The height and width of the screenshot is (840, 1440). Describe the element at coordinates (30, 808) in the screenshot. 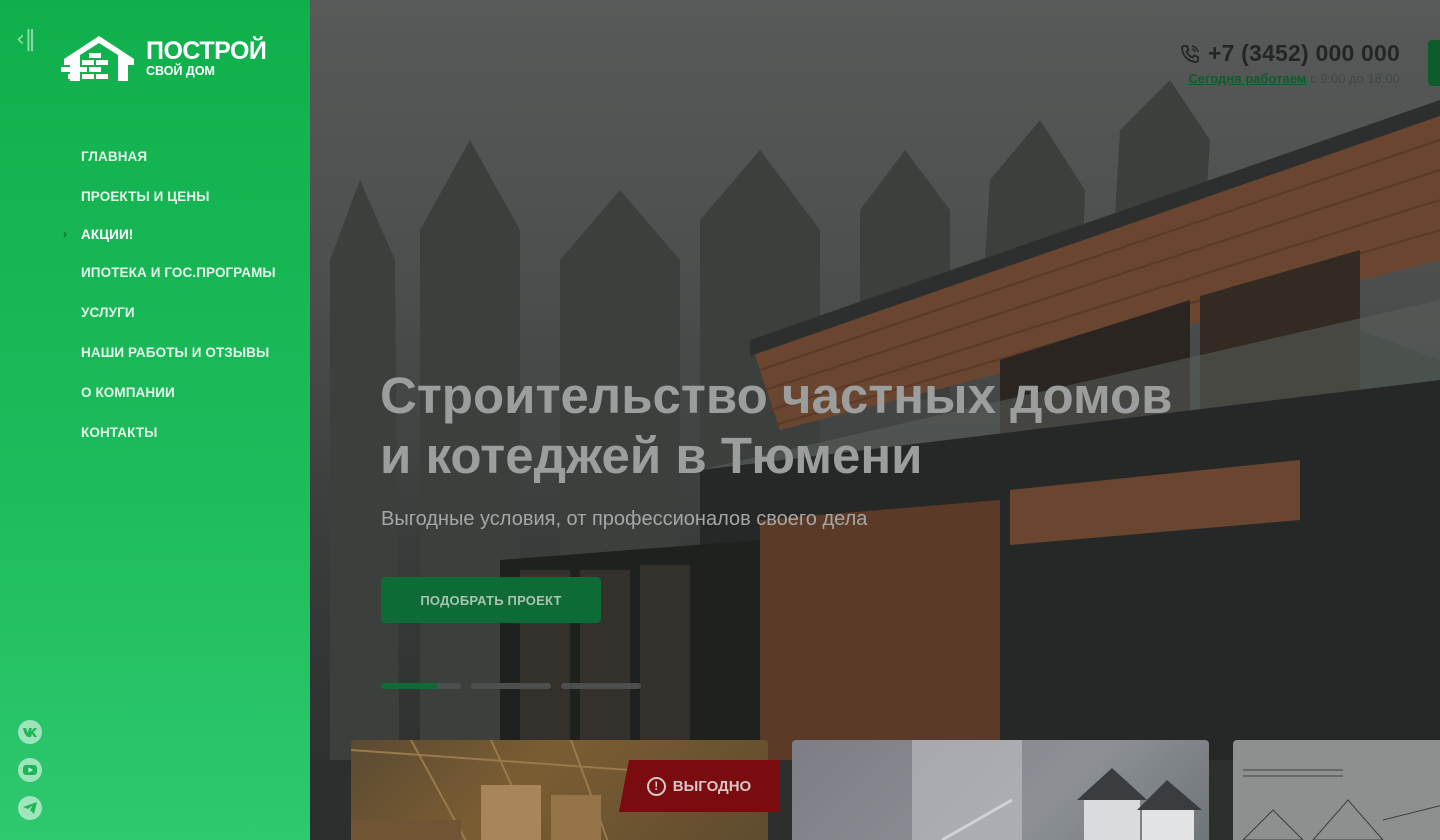

I see `telegram-icon` at that location.